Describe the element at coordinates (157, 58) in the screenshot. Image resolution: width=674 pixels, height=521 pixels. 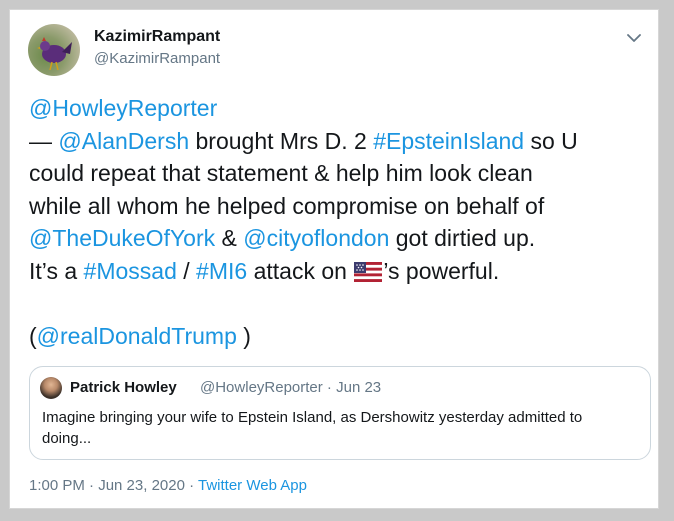
I see `author-handle: @KazimirRampant` at that location.